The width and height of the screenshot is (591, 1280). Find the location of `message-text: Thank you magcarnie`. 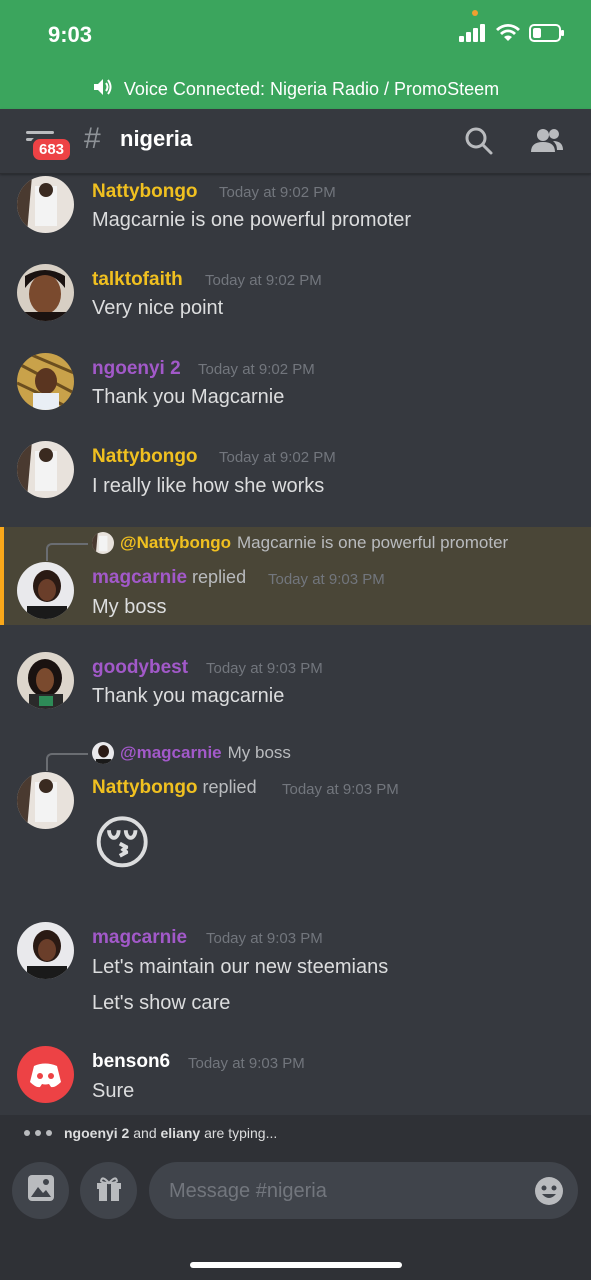

message-text: Thank you magcarnie is located at coordinates (188, 696).